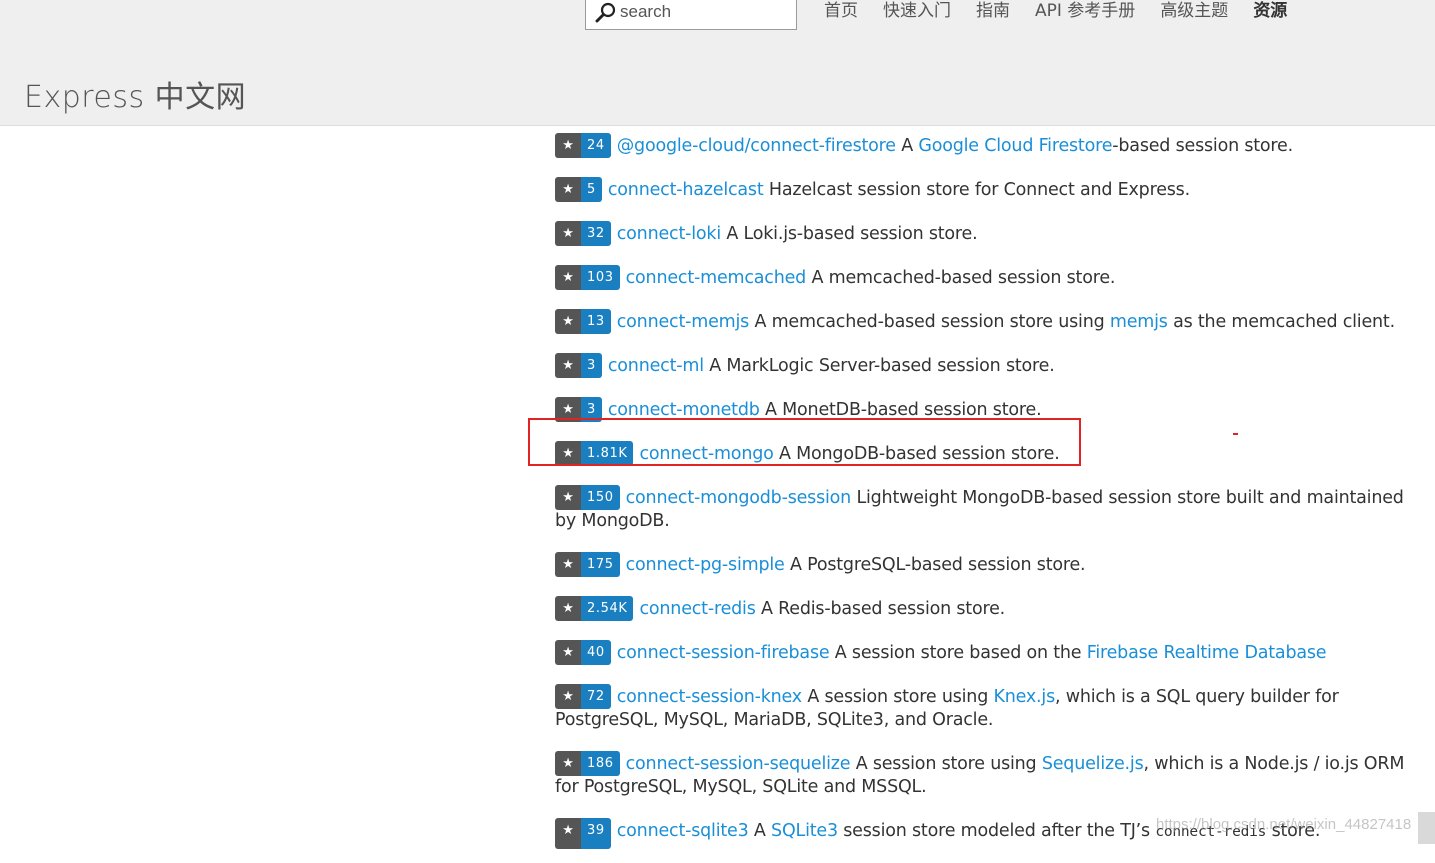 This screenshot has height=863, width=1435. Describe the element at coordinates (591, 365) in the screenshot. I see `star-count: 3` at that location.